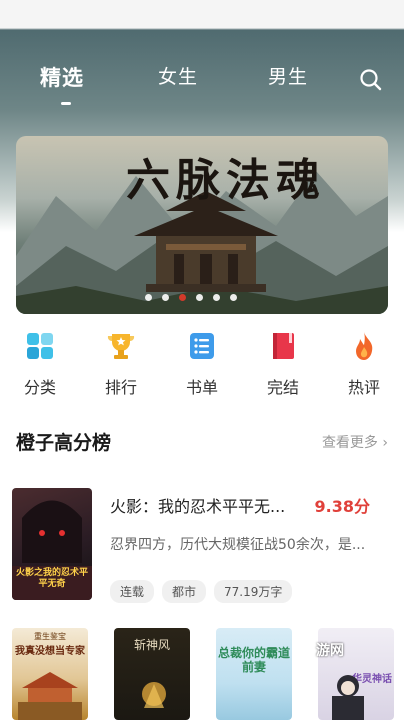  I want to click on top-tabs: 精选 女生 男生, so click(202, 82).